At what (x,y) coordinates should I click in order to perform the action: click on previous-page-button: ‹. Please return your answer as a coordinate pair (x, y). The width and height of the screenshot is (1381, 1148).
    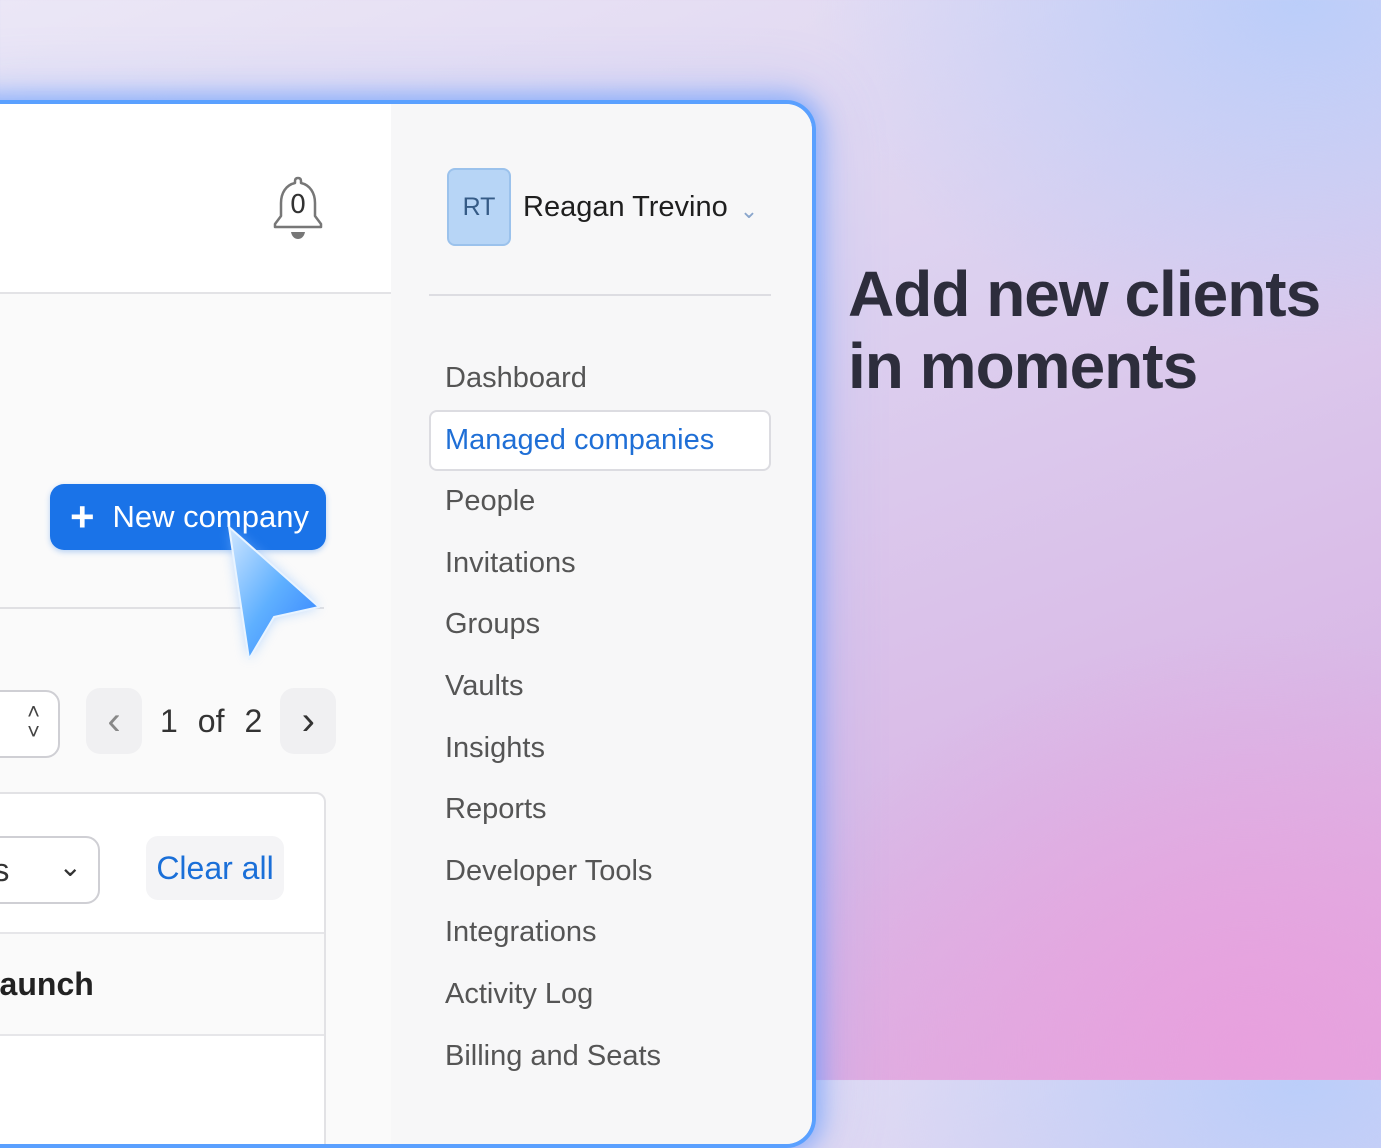
    Looking at the image, I should click on (114, 721).